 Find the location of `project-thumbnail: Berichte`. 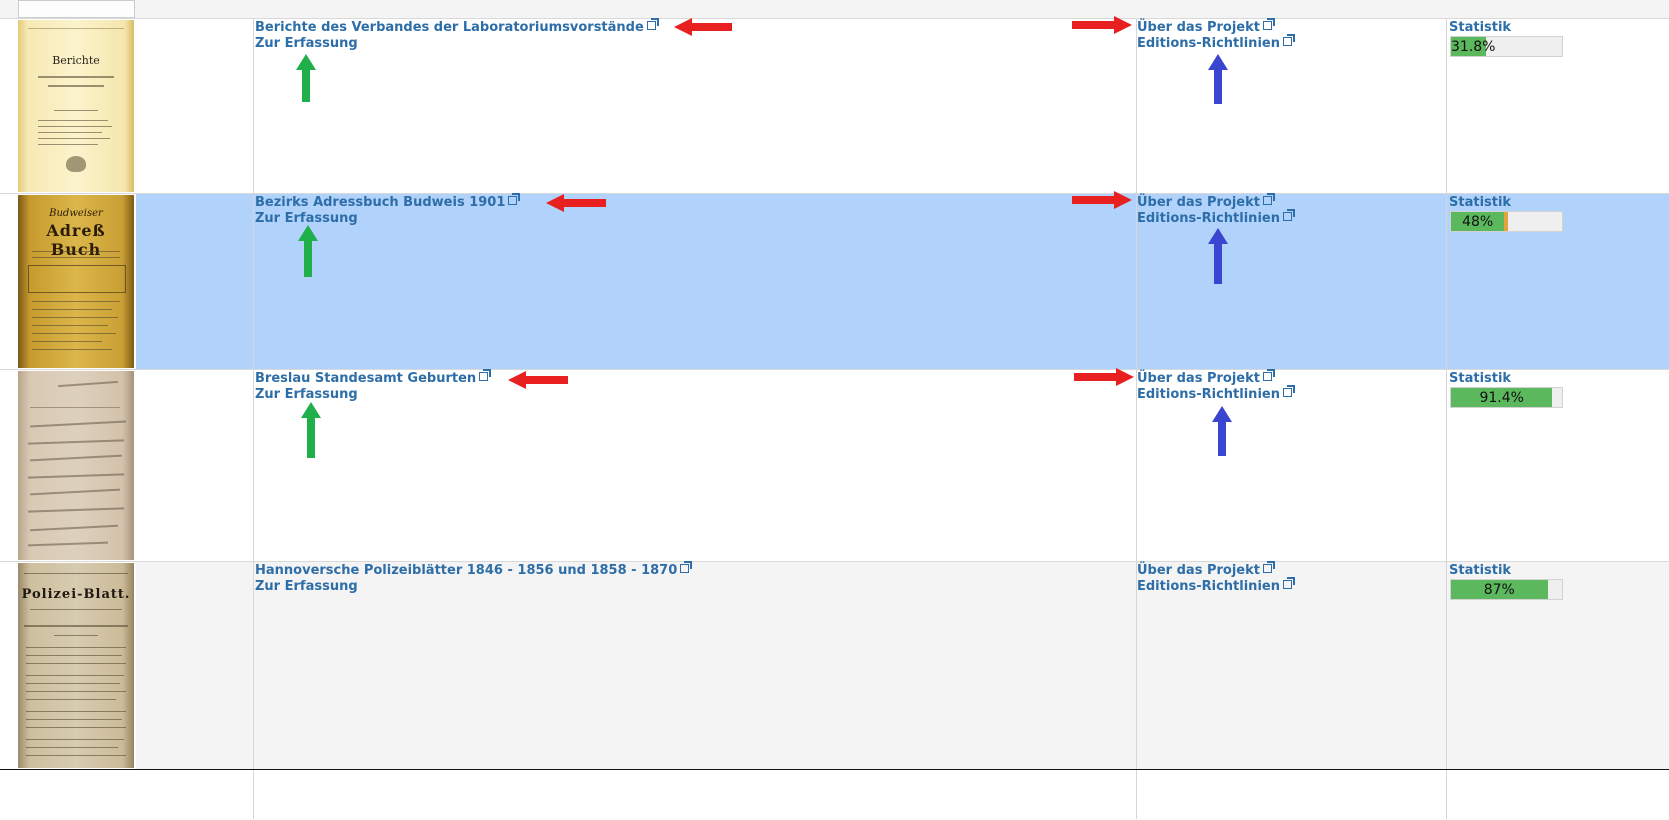

project-thumbnail: Berichte is located at coordinates (76, 106).